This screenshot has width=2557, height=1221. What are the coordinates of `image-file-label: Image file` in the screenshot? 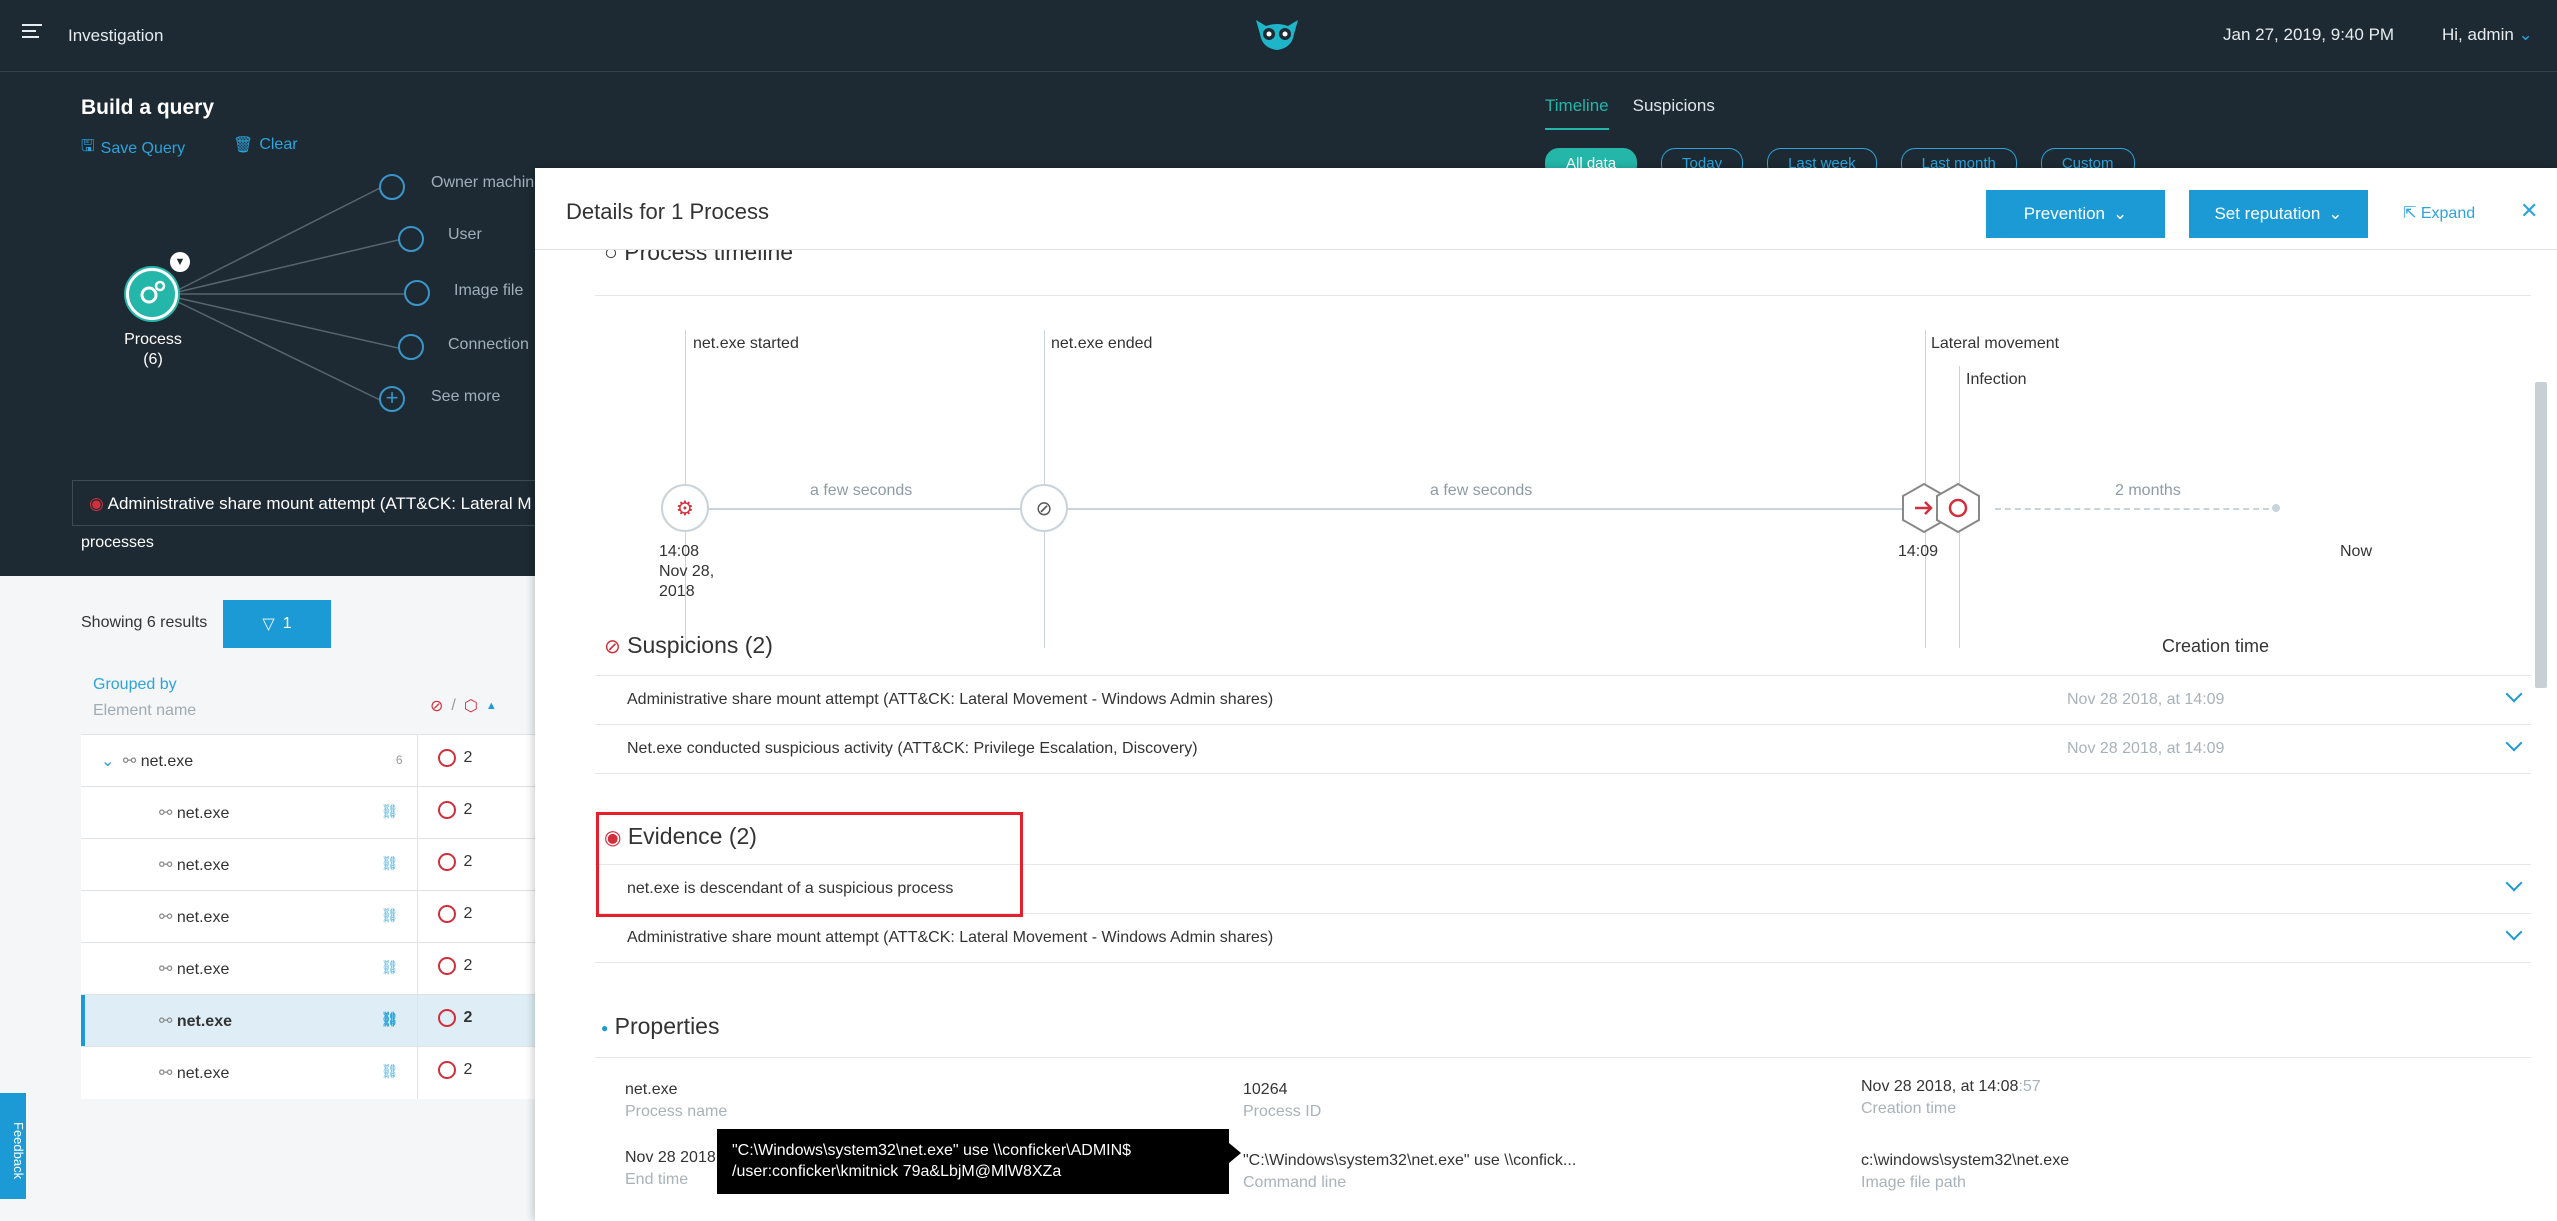 It's located at (489, 290).